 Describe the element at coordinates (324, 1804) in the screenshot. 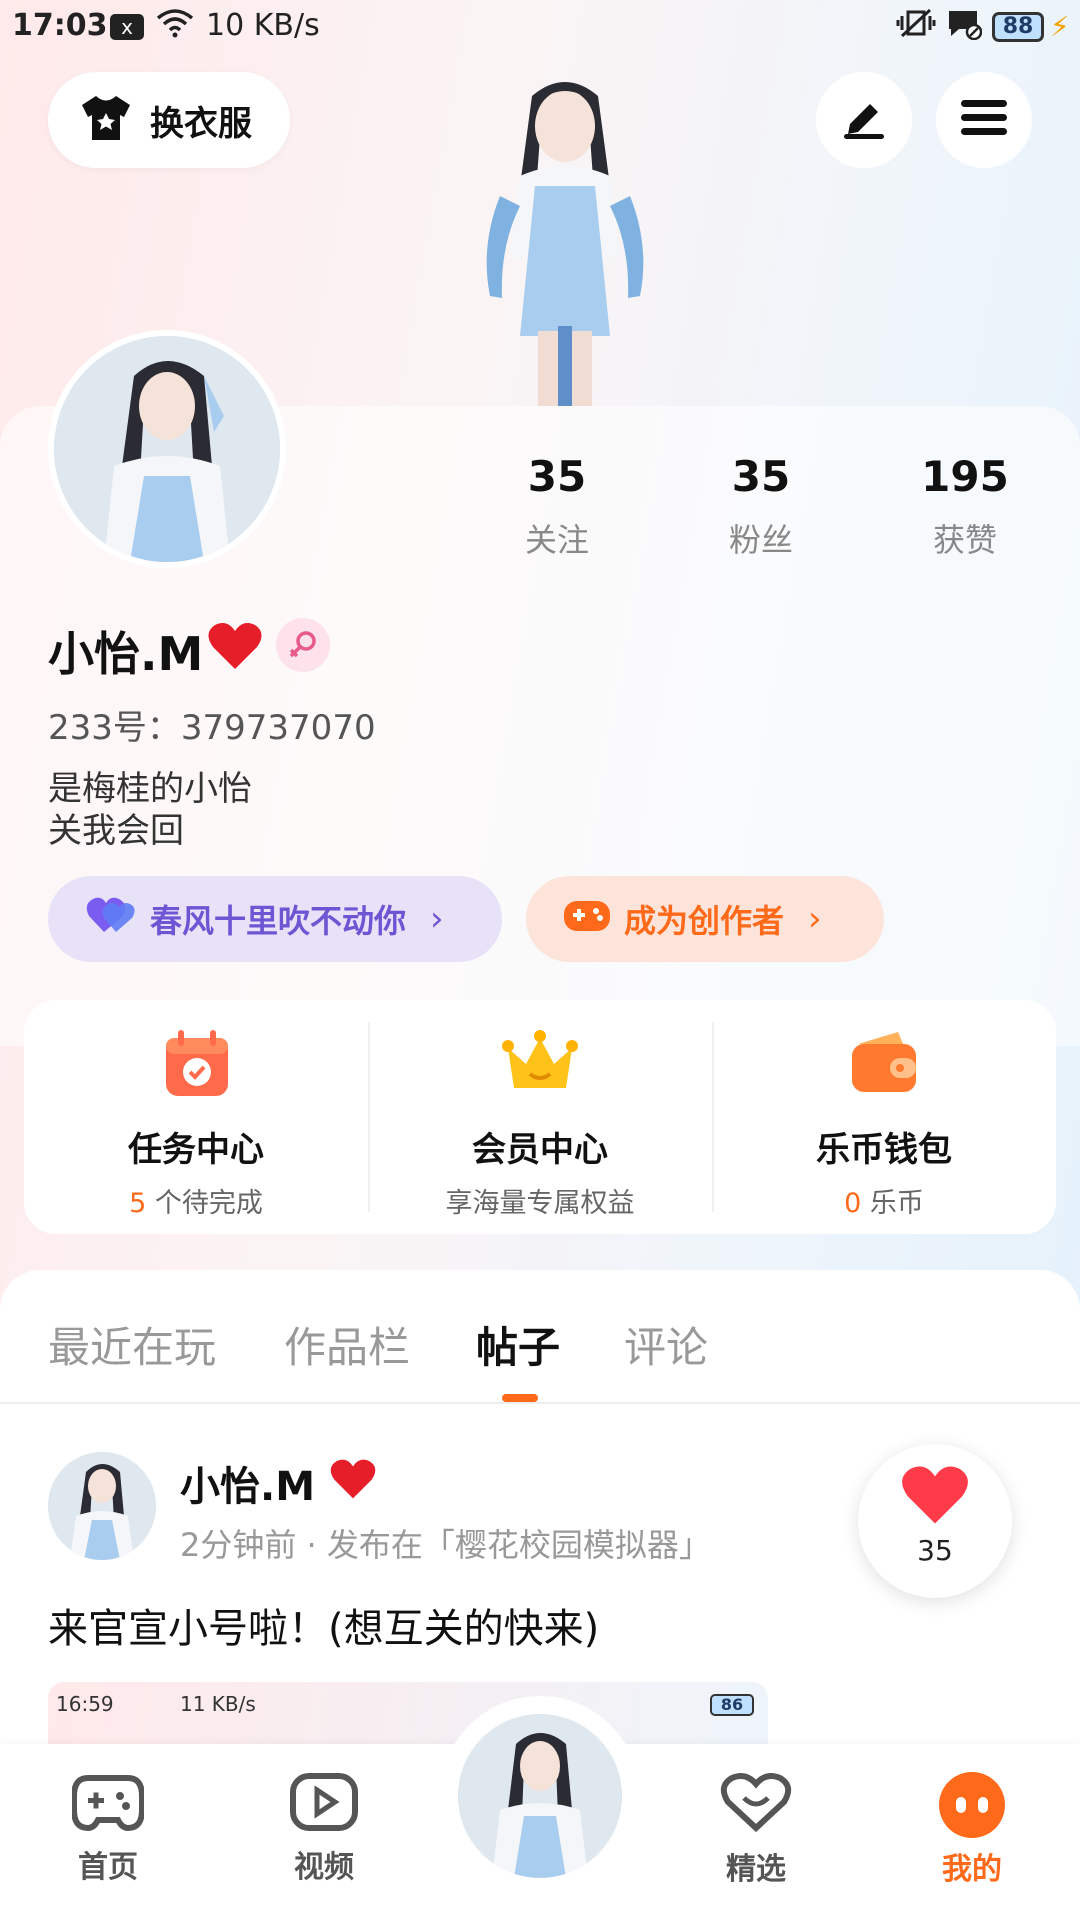

I see `video-play-icon` at that location.